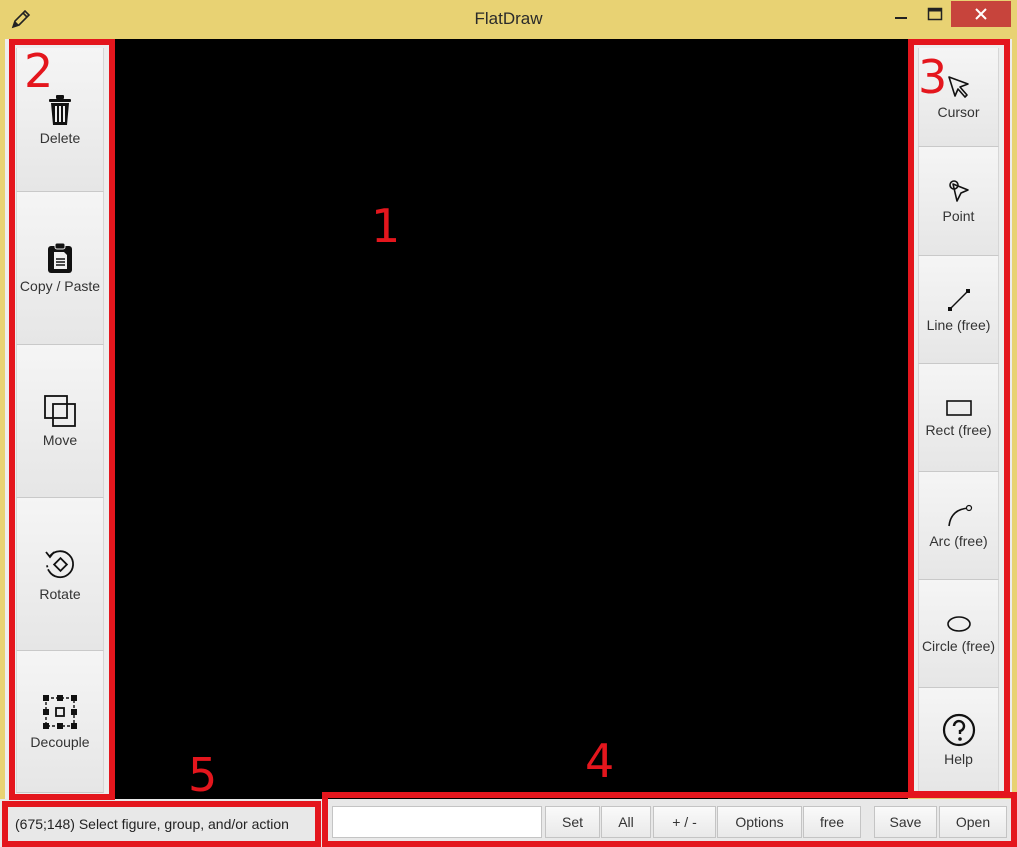 This screenshot has height=847, width=1017. I want to click on plus-minus-button: + / -, so click(684, 822).